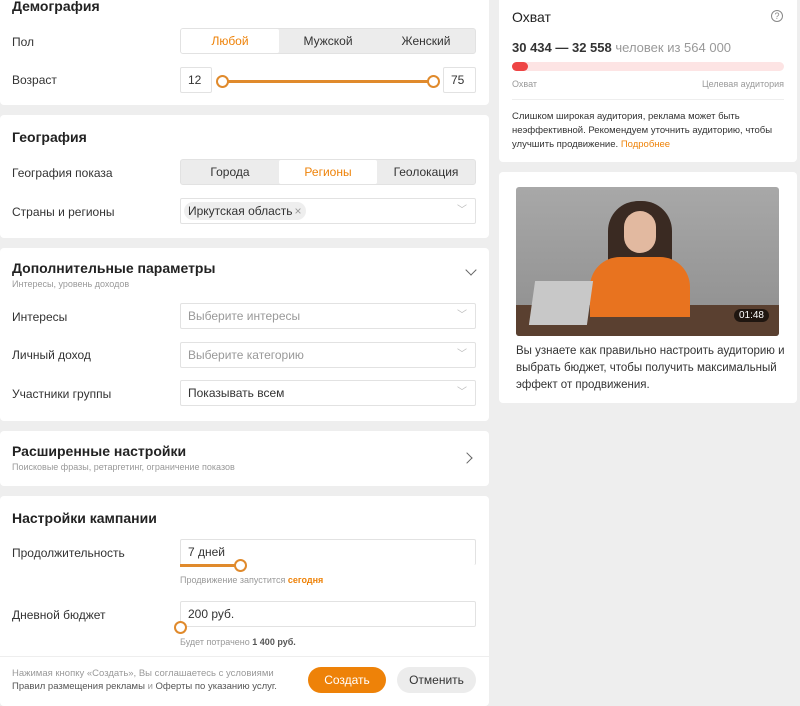  I want to click on income-placeholder: Выберите категорию, so click(246, 355).